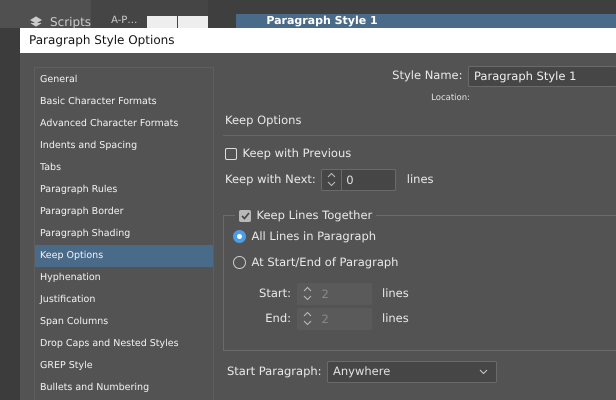  I want to click on start-lines-label: Start:, so click(274, 293).